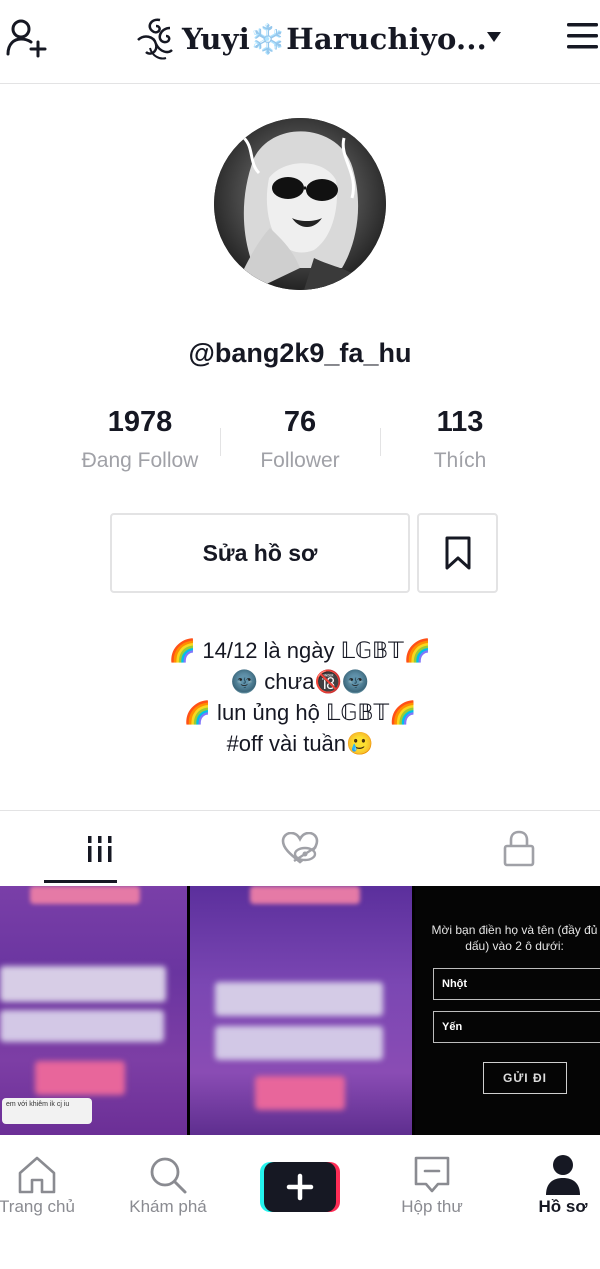 The height and width of the screenshot is (1269, 600). I want to click on bottom-navigation: Trang chủ Khám phá Hộp thư Hồ sơ, so click(300, 1182).